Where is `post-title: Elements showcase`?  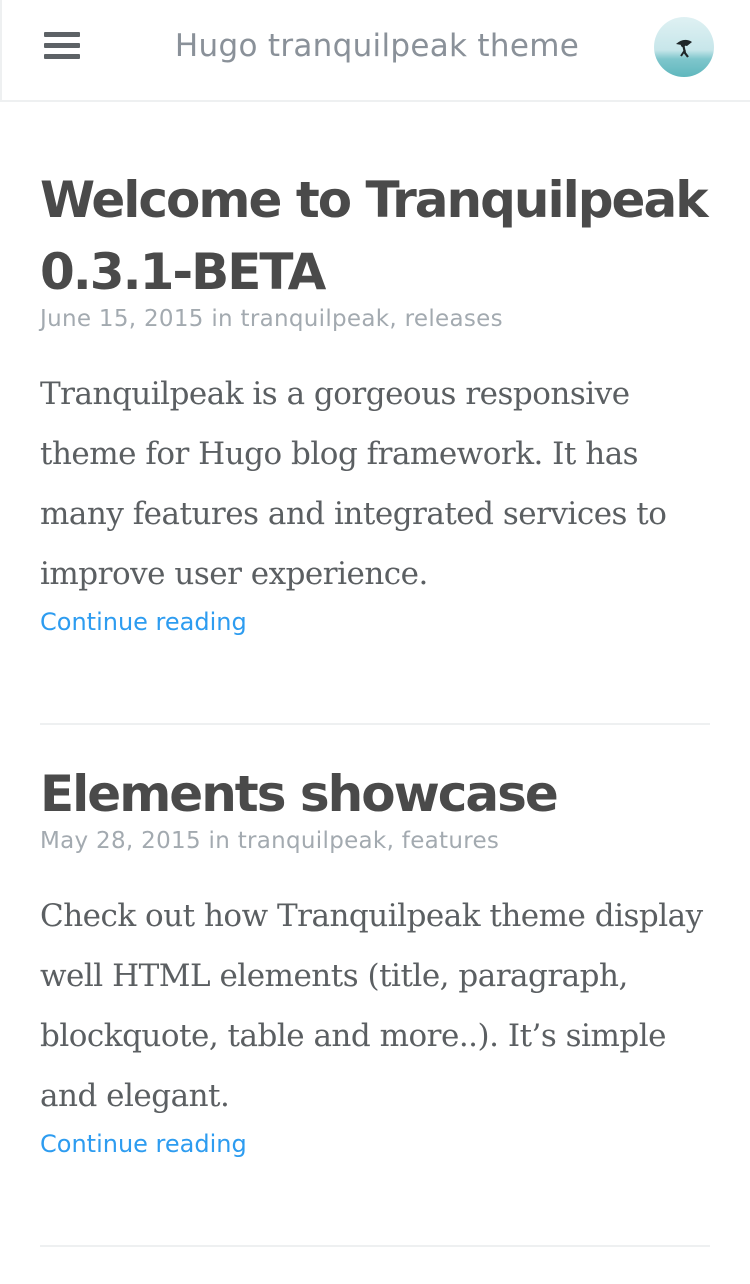 post-title: Elements showcase is located at coordinates (375, 794).